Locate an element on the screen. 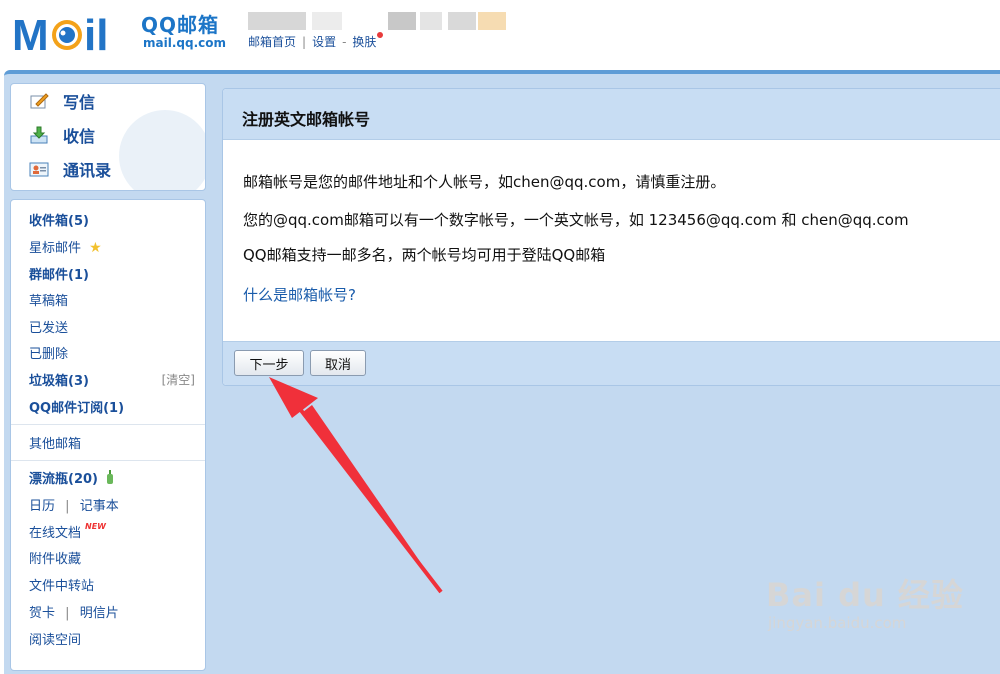 This screenshot has width=1000, height=674. folder-drift-bottle: 漂流瓶(20) is located at coordinates (71, 477).